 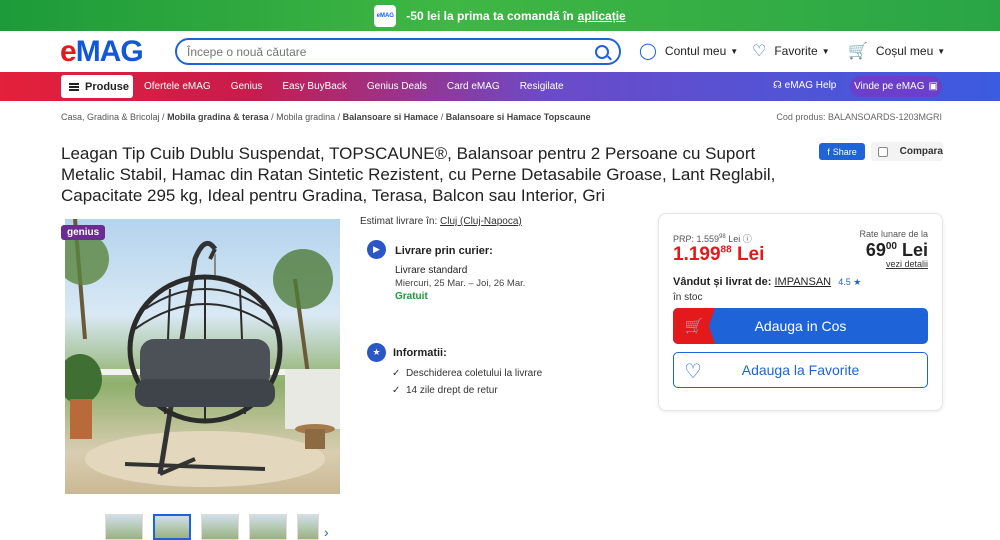 I want to click on info-item: ✓ 14 zile drept de retur, so click(x=445, y=390).